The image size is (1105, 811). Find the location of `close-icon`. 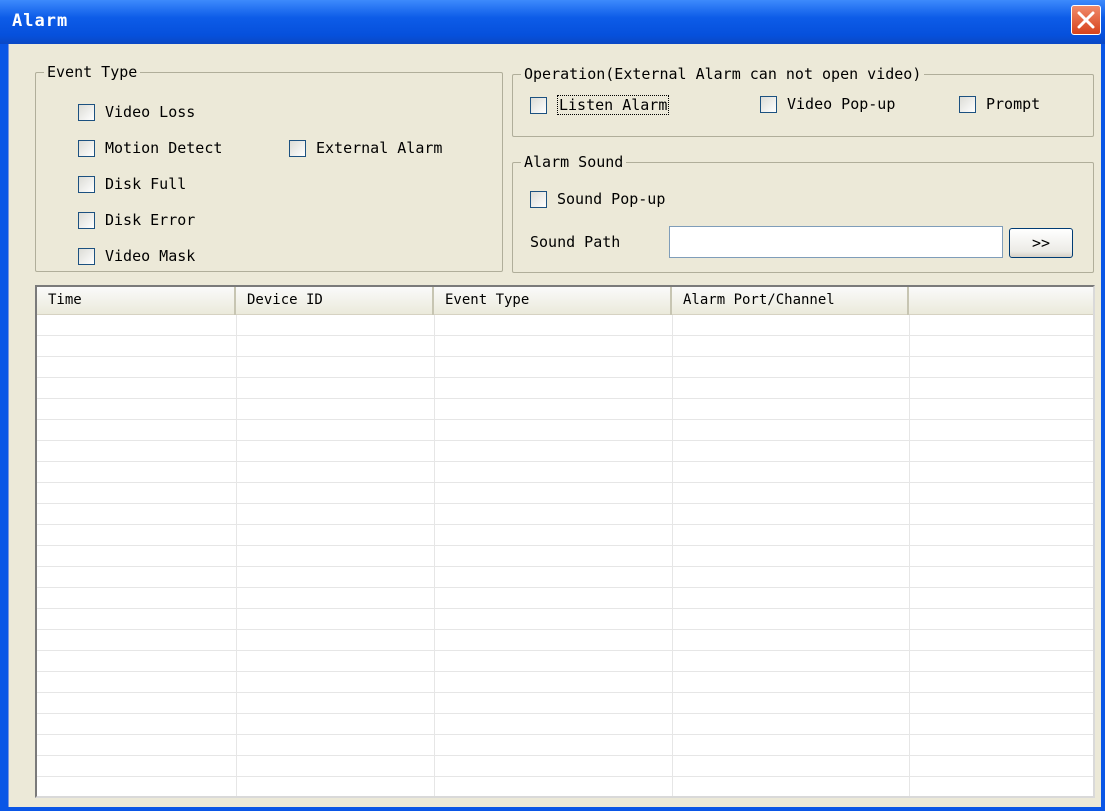

close-icon is located at coordinates (1086, 20).